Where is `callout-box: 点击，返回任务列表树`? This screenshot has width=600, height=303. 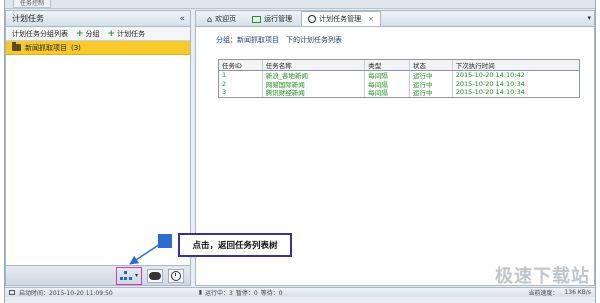
callout-box: 点击，返回任务列表树 is located at coordinates (235, 245).